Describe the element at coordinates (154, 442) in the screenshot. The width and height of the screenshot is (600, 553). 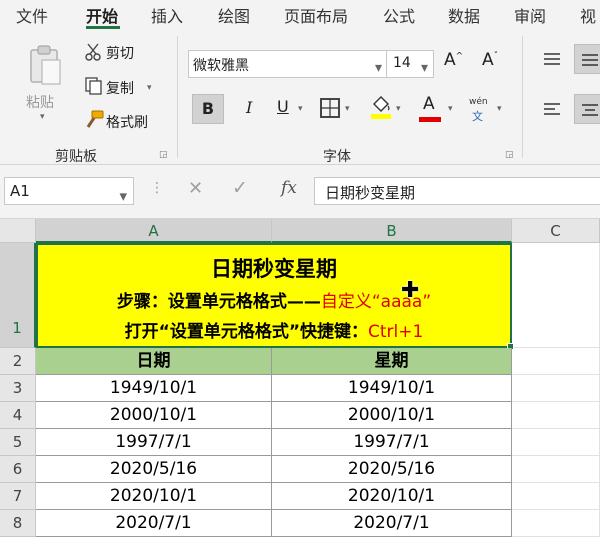
I see `date-cell: 1997/7/1` at that location.